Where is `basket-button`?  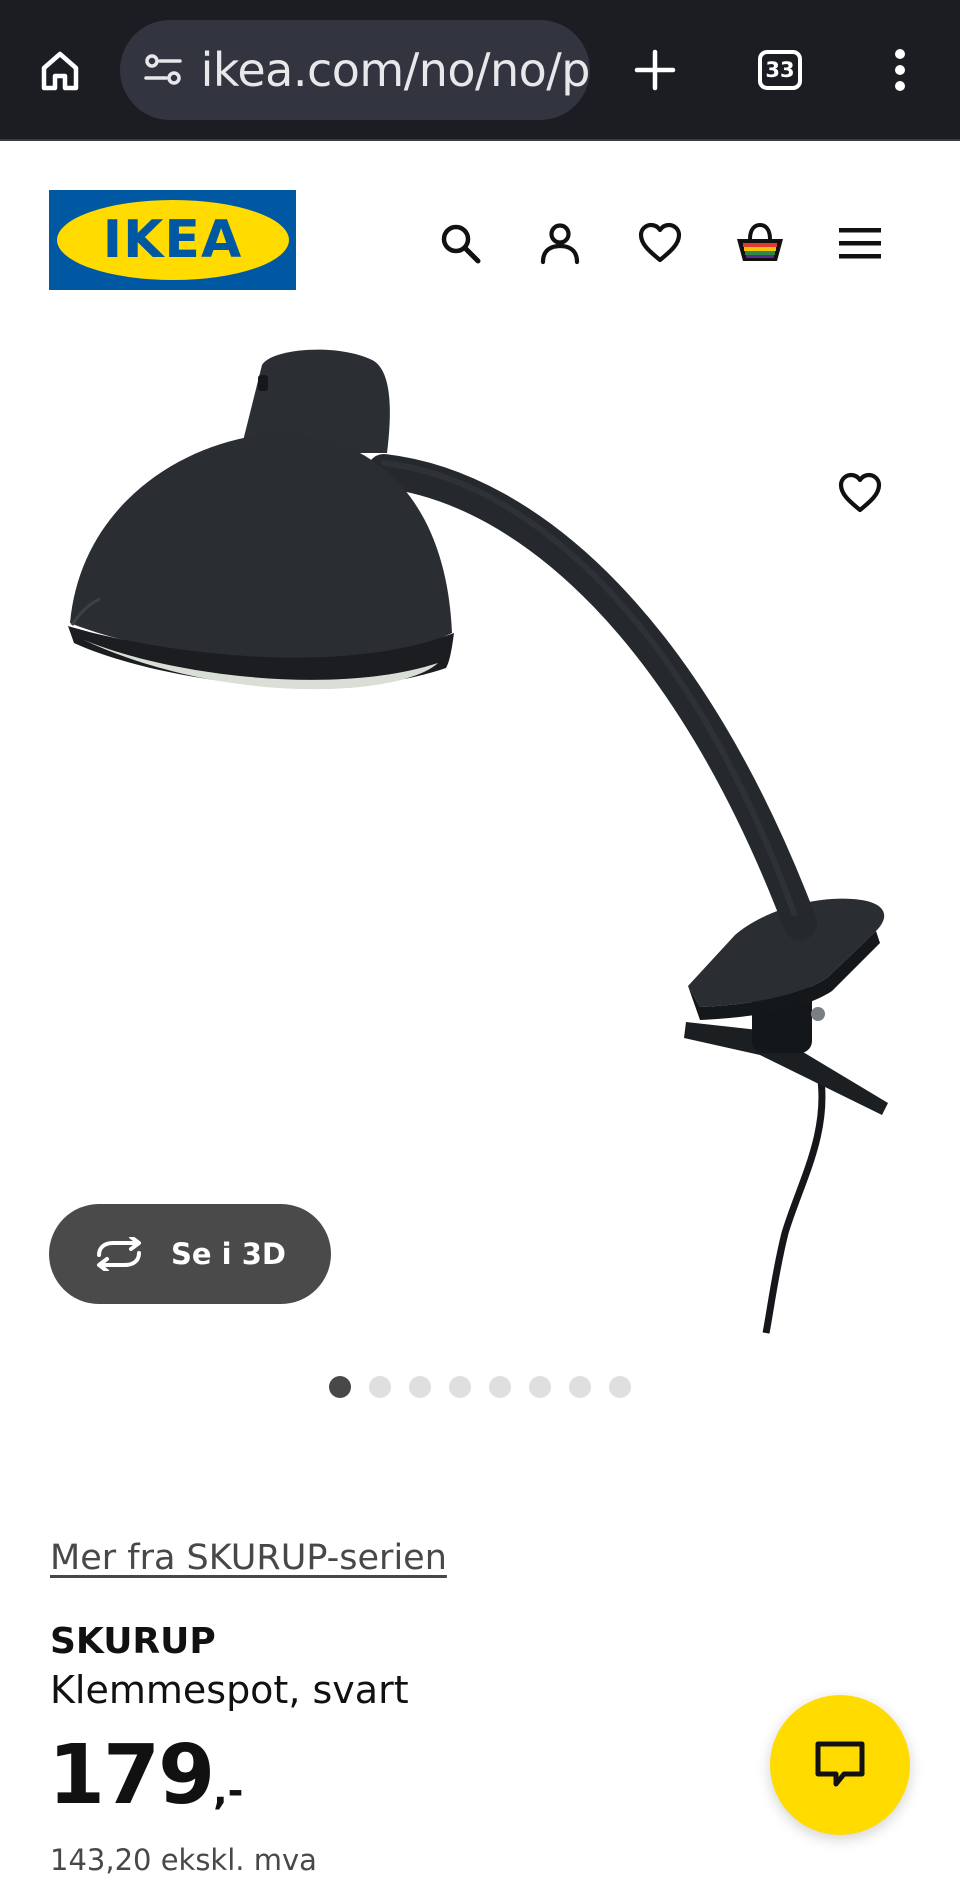
basket-button is located at coordinates (760, 243).